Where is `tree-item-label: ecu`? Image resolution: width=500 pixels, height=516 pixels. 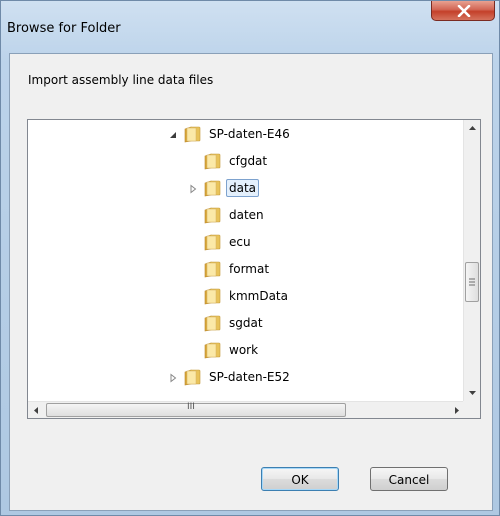 tree-item-label: ecu is located at coordinates (240, 242).